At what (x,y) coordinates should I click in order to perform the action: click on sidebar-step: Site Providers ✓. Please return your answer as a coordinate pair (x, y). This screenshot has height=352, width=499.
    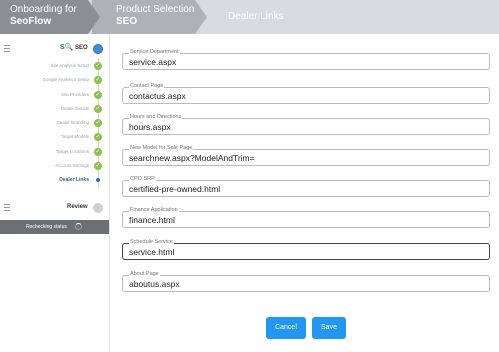
    Looking at the image, I should click on (54, 96).